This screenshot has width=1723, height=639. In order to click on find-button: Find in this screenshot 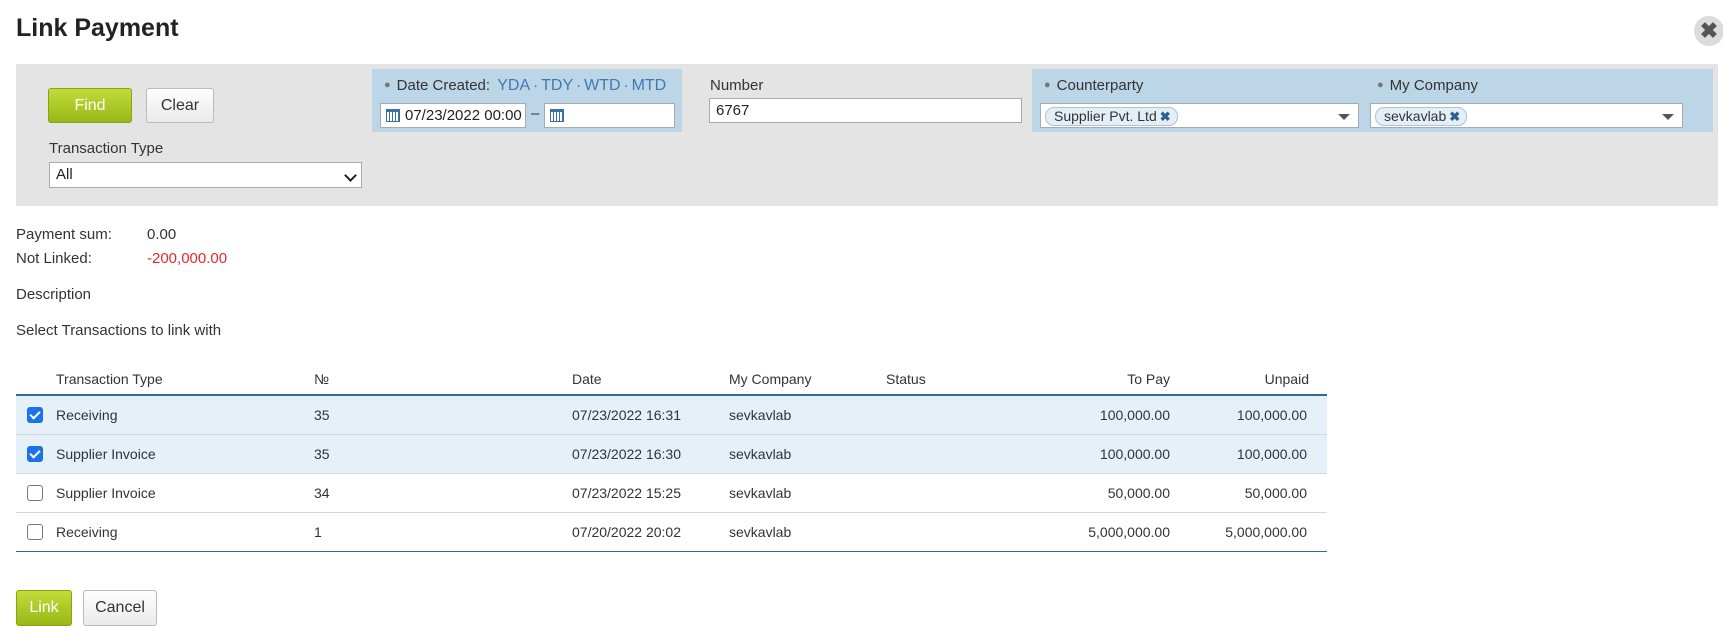, I will do `click(90, 105)`.